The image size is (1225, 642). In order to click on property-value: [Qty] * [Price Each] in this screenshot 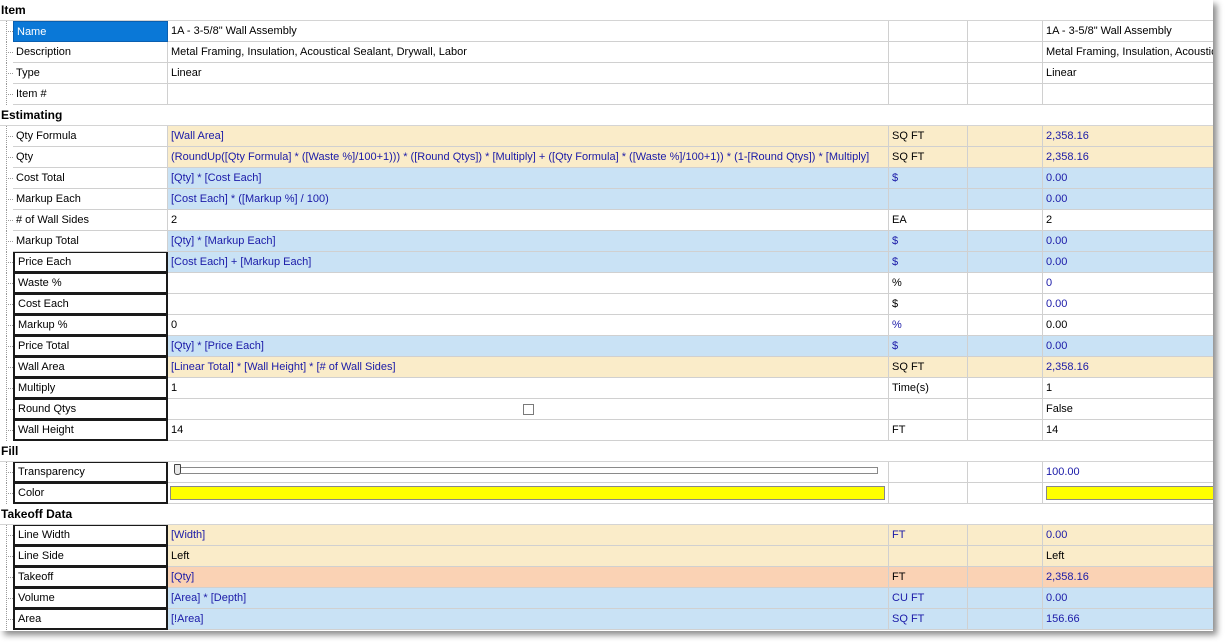, I will do `click(528, 346)`.